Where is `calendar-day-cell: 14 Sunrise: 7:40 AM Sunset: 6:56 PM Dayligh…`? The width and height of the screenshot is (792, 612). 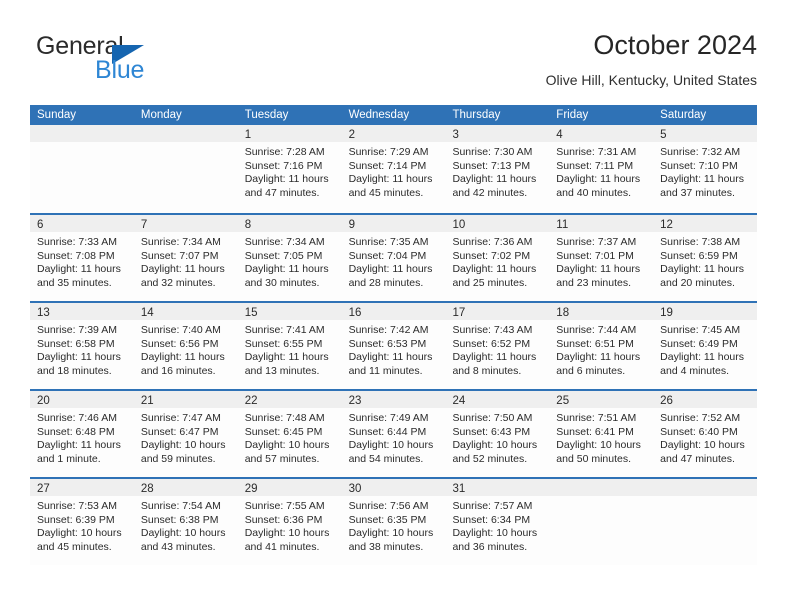
calendar-day-cell: 14 Sunrise: 7:40 AM Sunset: 6:56 PM Dayligh… is located at coordinates (185, 346).